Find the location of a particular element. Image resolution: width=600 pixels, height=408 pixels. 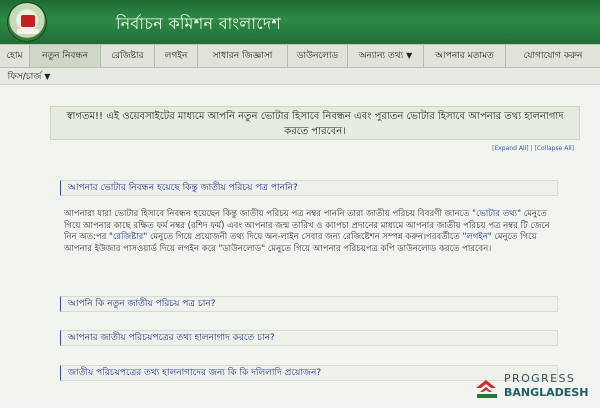

election-commission-emblem-icon is located at coordinates (27, 22).